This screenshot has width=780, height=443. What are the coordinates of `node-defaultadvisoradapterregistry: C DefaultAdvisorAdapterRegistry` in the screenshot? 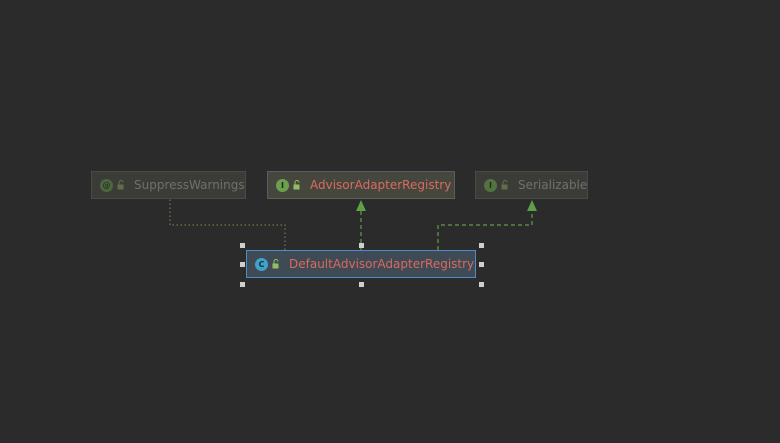 It's located at (361, 264).